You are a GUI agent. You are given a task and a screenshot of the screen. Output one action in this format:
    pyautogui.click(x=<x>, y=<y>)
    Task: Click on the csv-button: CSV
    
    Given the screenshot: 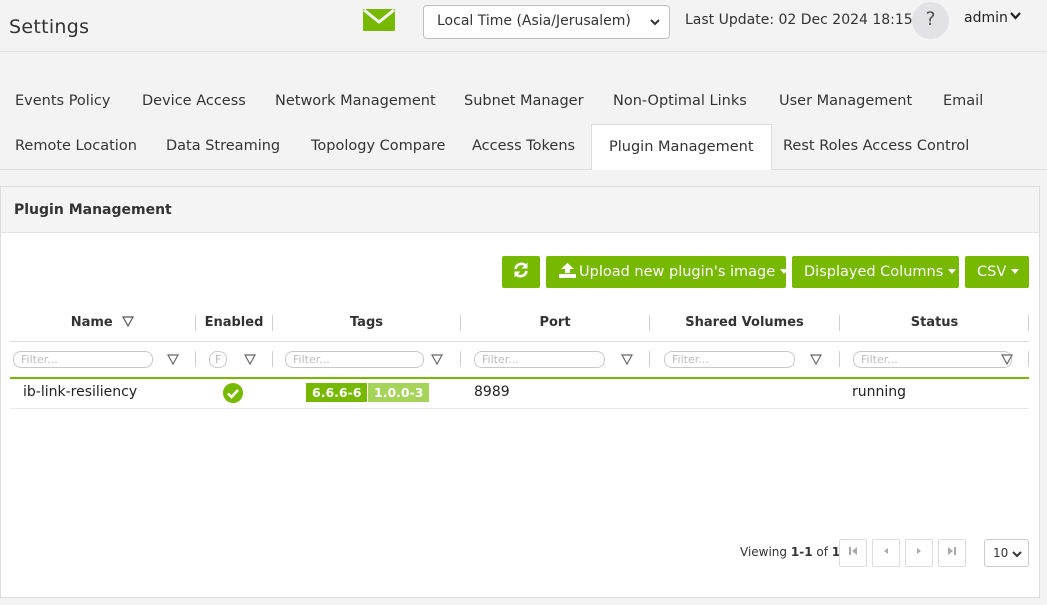 What is the action you would take?
    pyautogui.click(x=997, y=272)
    